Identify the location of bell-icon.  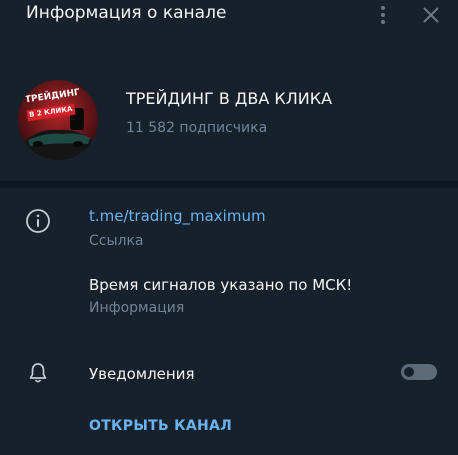
(38, 373).